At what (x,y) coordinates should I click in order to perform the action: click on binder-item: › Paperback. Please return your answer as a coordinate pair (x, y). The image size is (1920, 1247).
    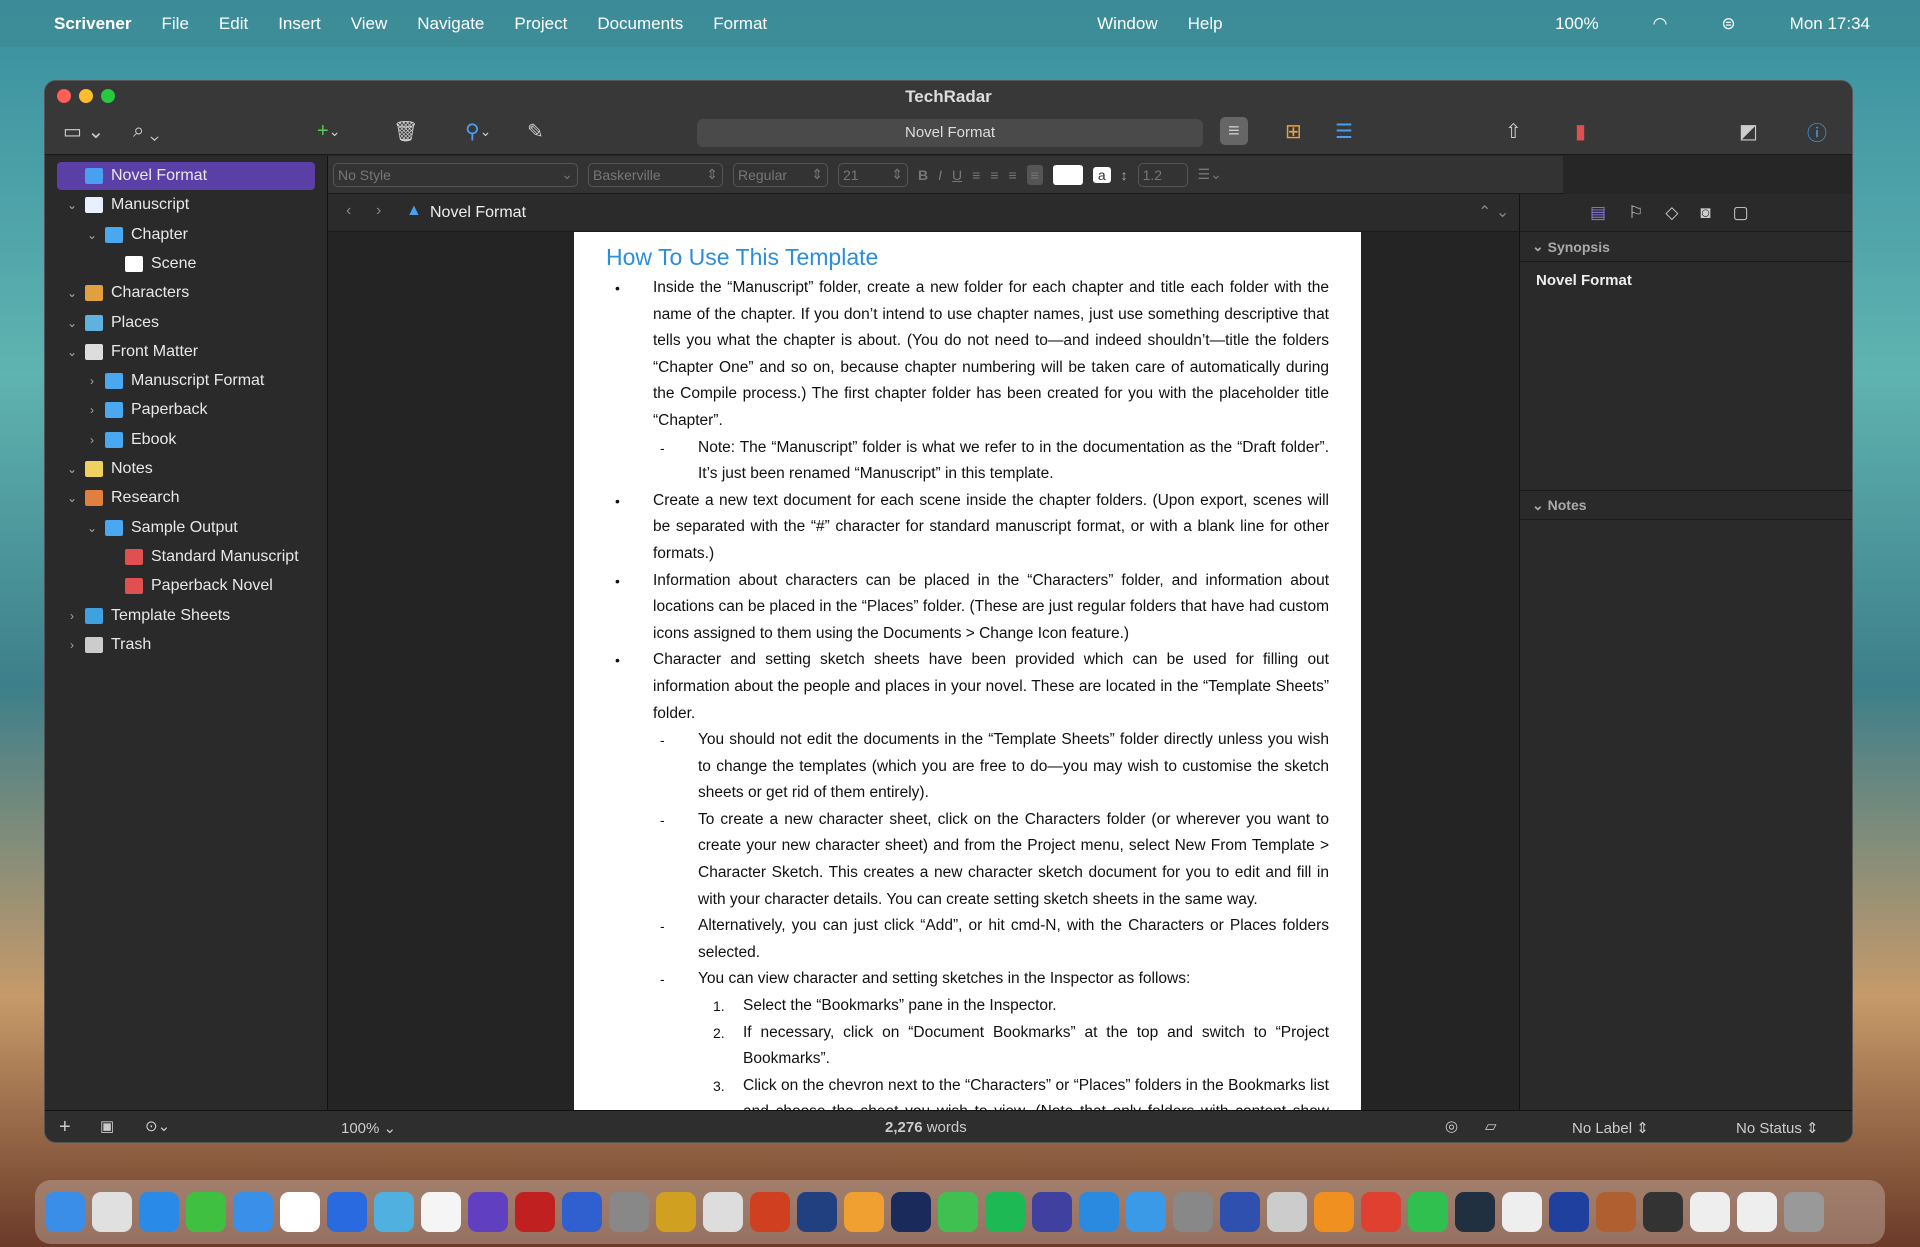
    Looking at the image, I should click on (186, 410).